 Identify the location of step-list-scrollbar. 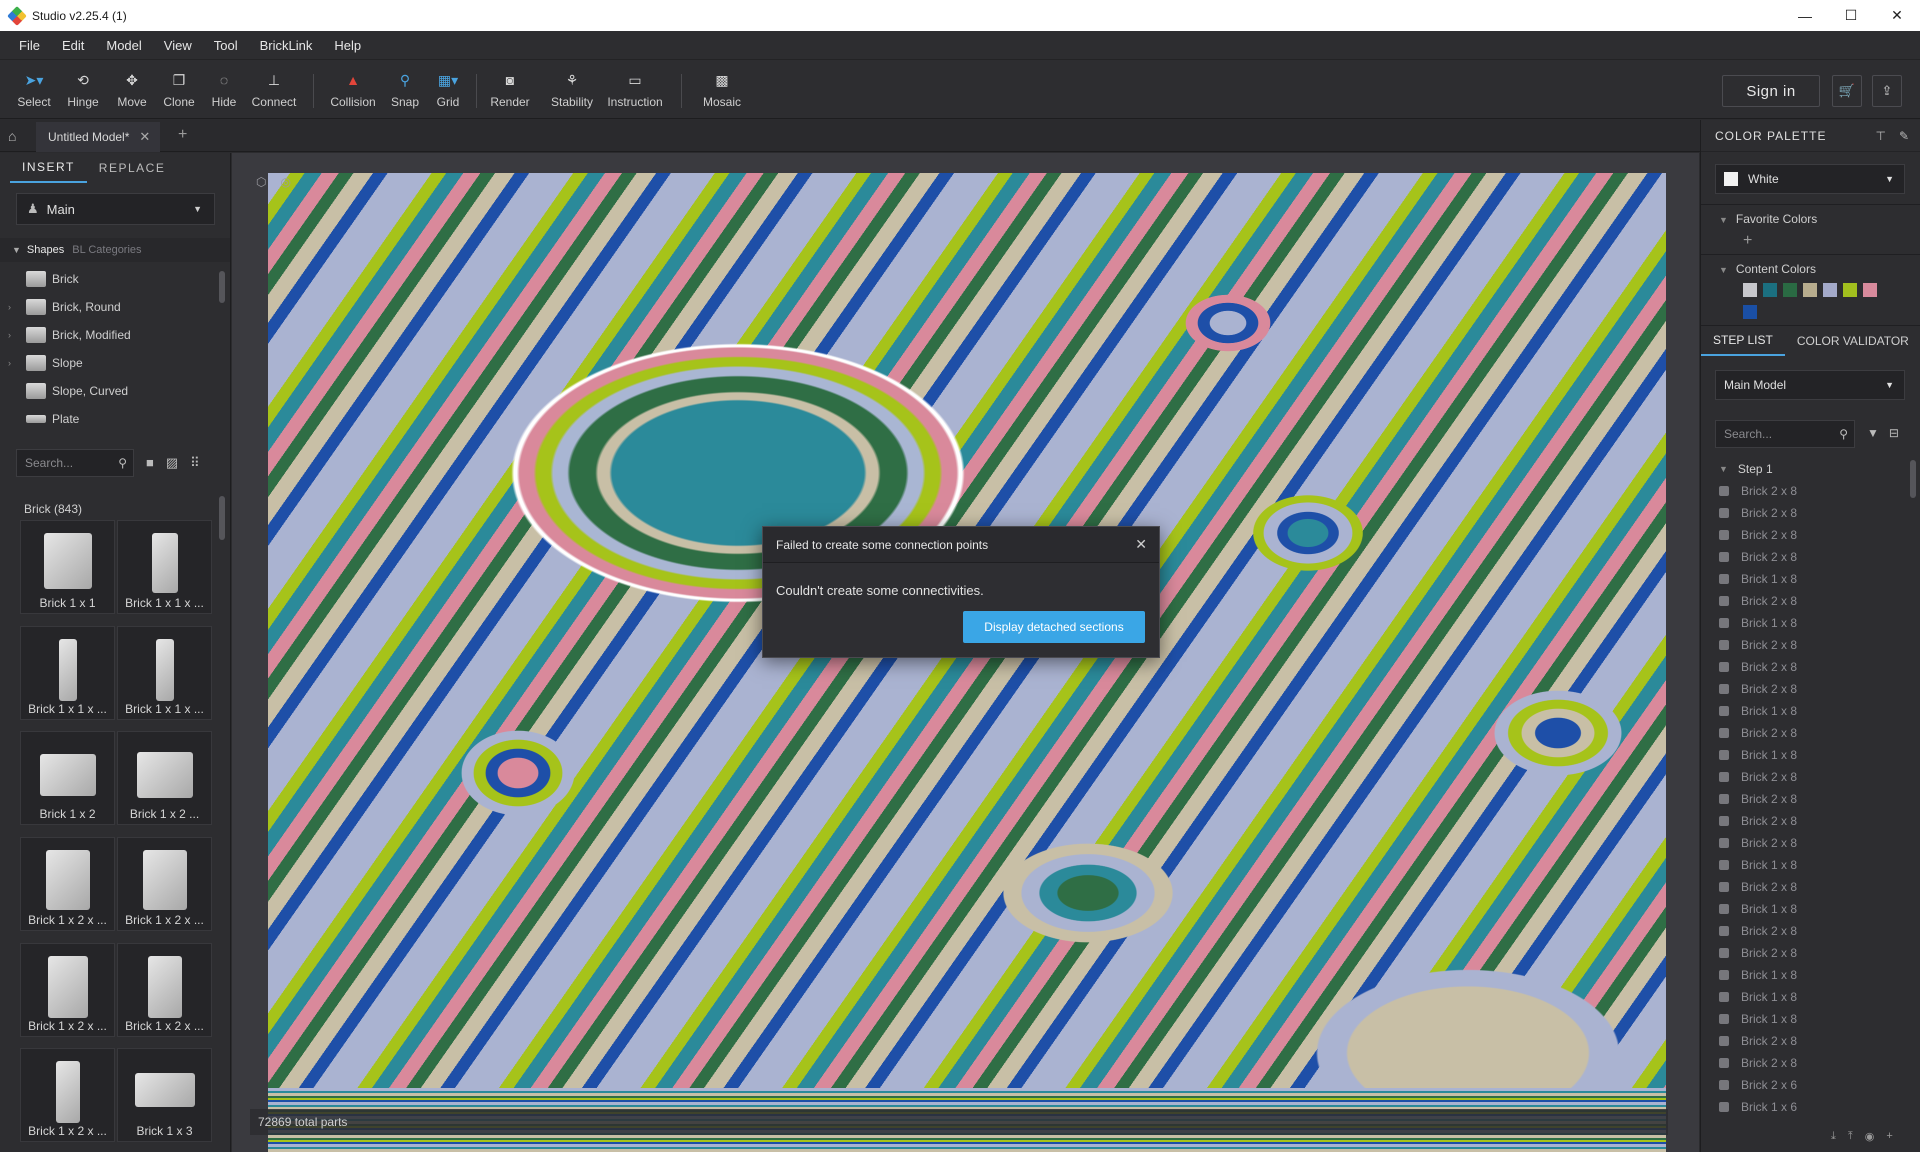
(1913, 479).